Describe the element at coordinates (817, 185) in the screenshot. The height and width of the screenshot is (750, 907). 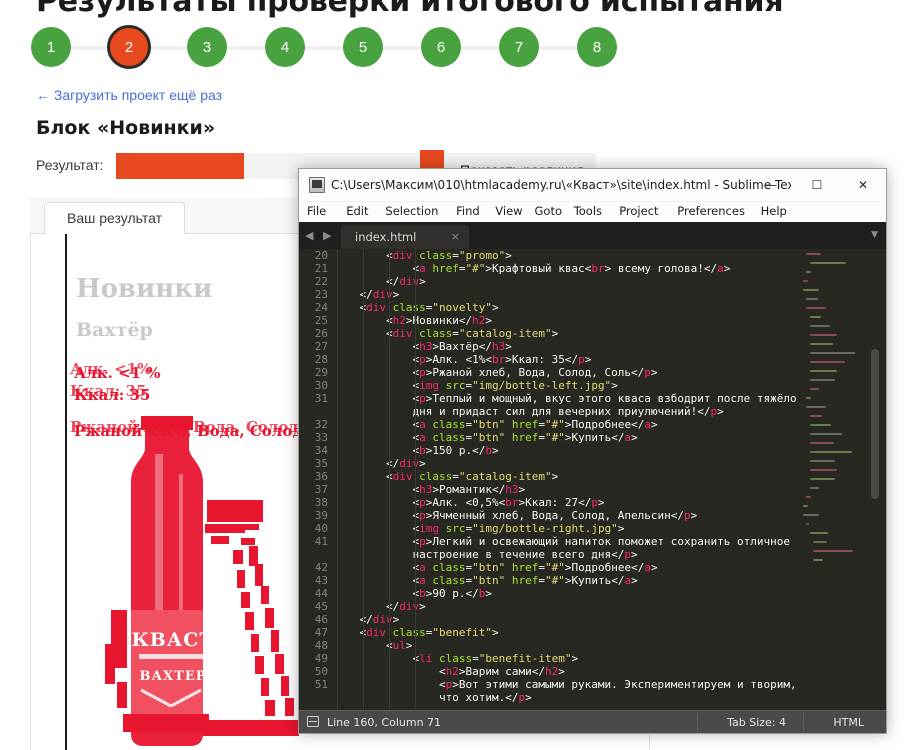
I see `maximize-button: ☐` at that location.